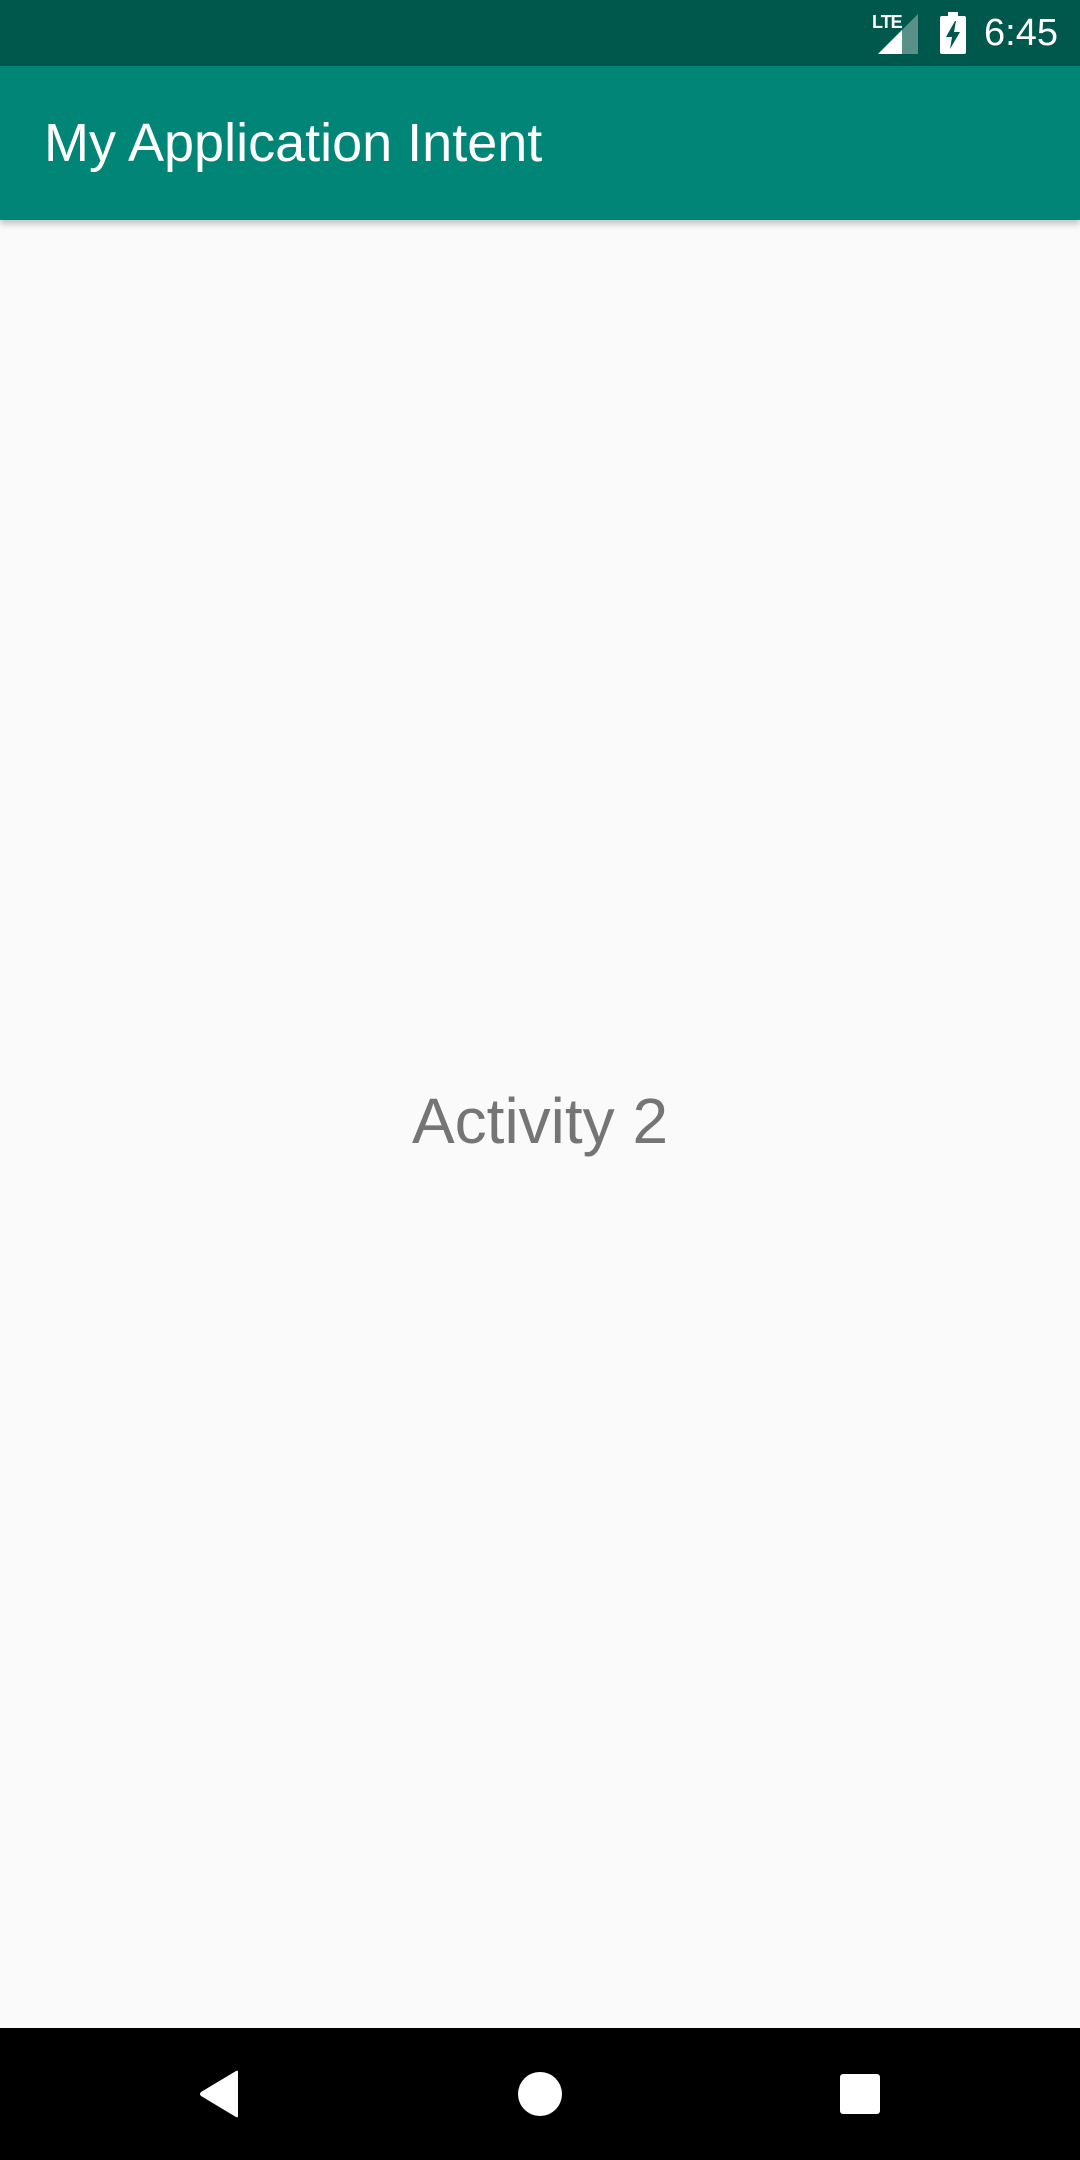 Image resolution: width=1080 pixels, height=2160 pixels. What do you see at coordinates (1021, 32) in the screenshot?
I see `status-time: 6:45` at bounding box center [1021, 32].